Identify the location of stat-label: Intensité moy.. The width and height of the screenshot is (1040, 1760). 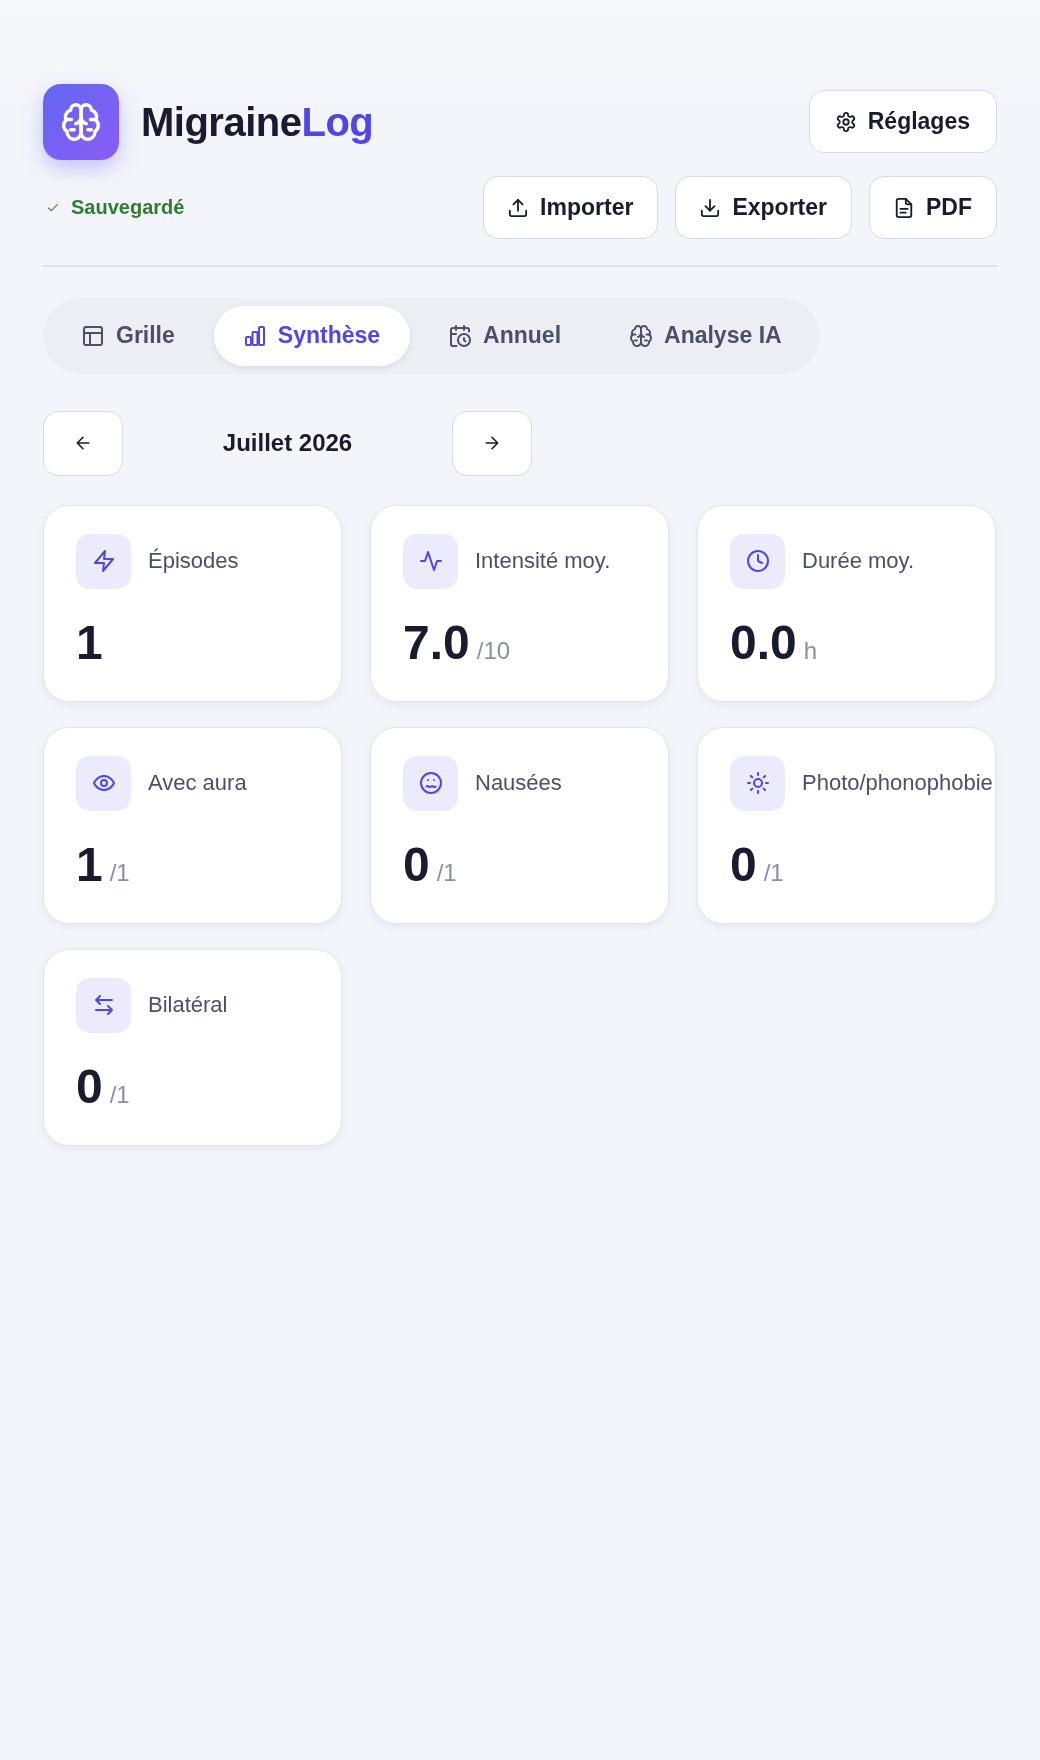
(543, 561).